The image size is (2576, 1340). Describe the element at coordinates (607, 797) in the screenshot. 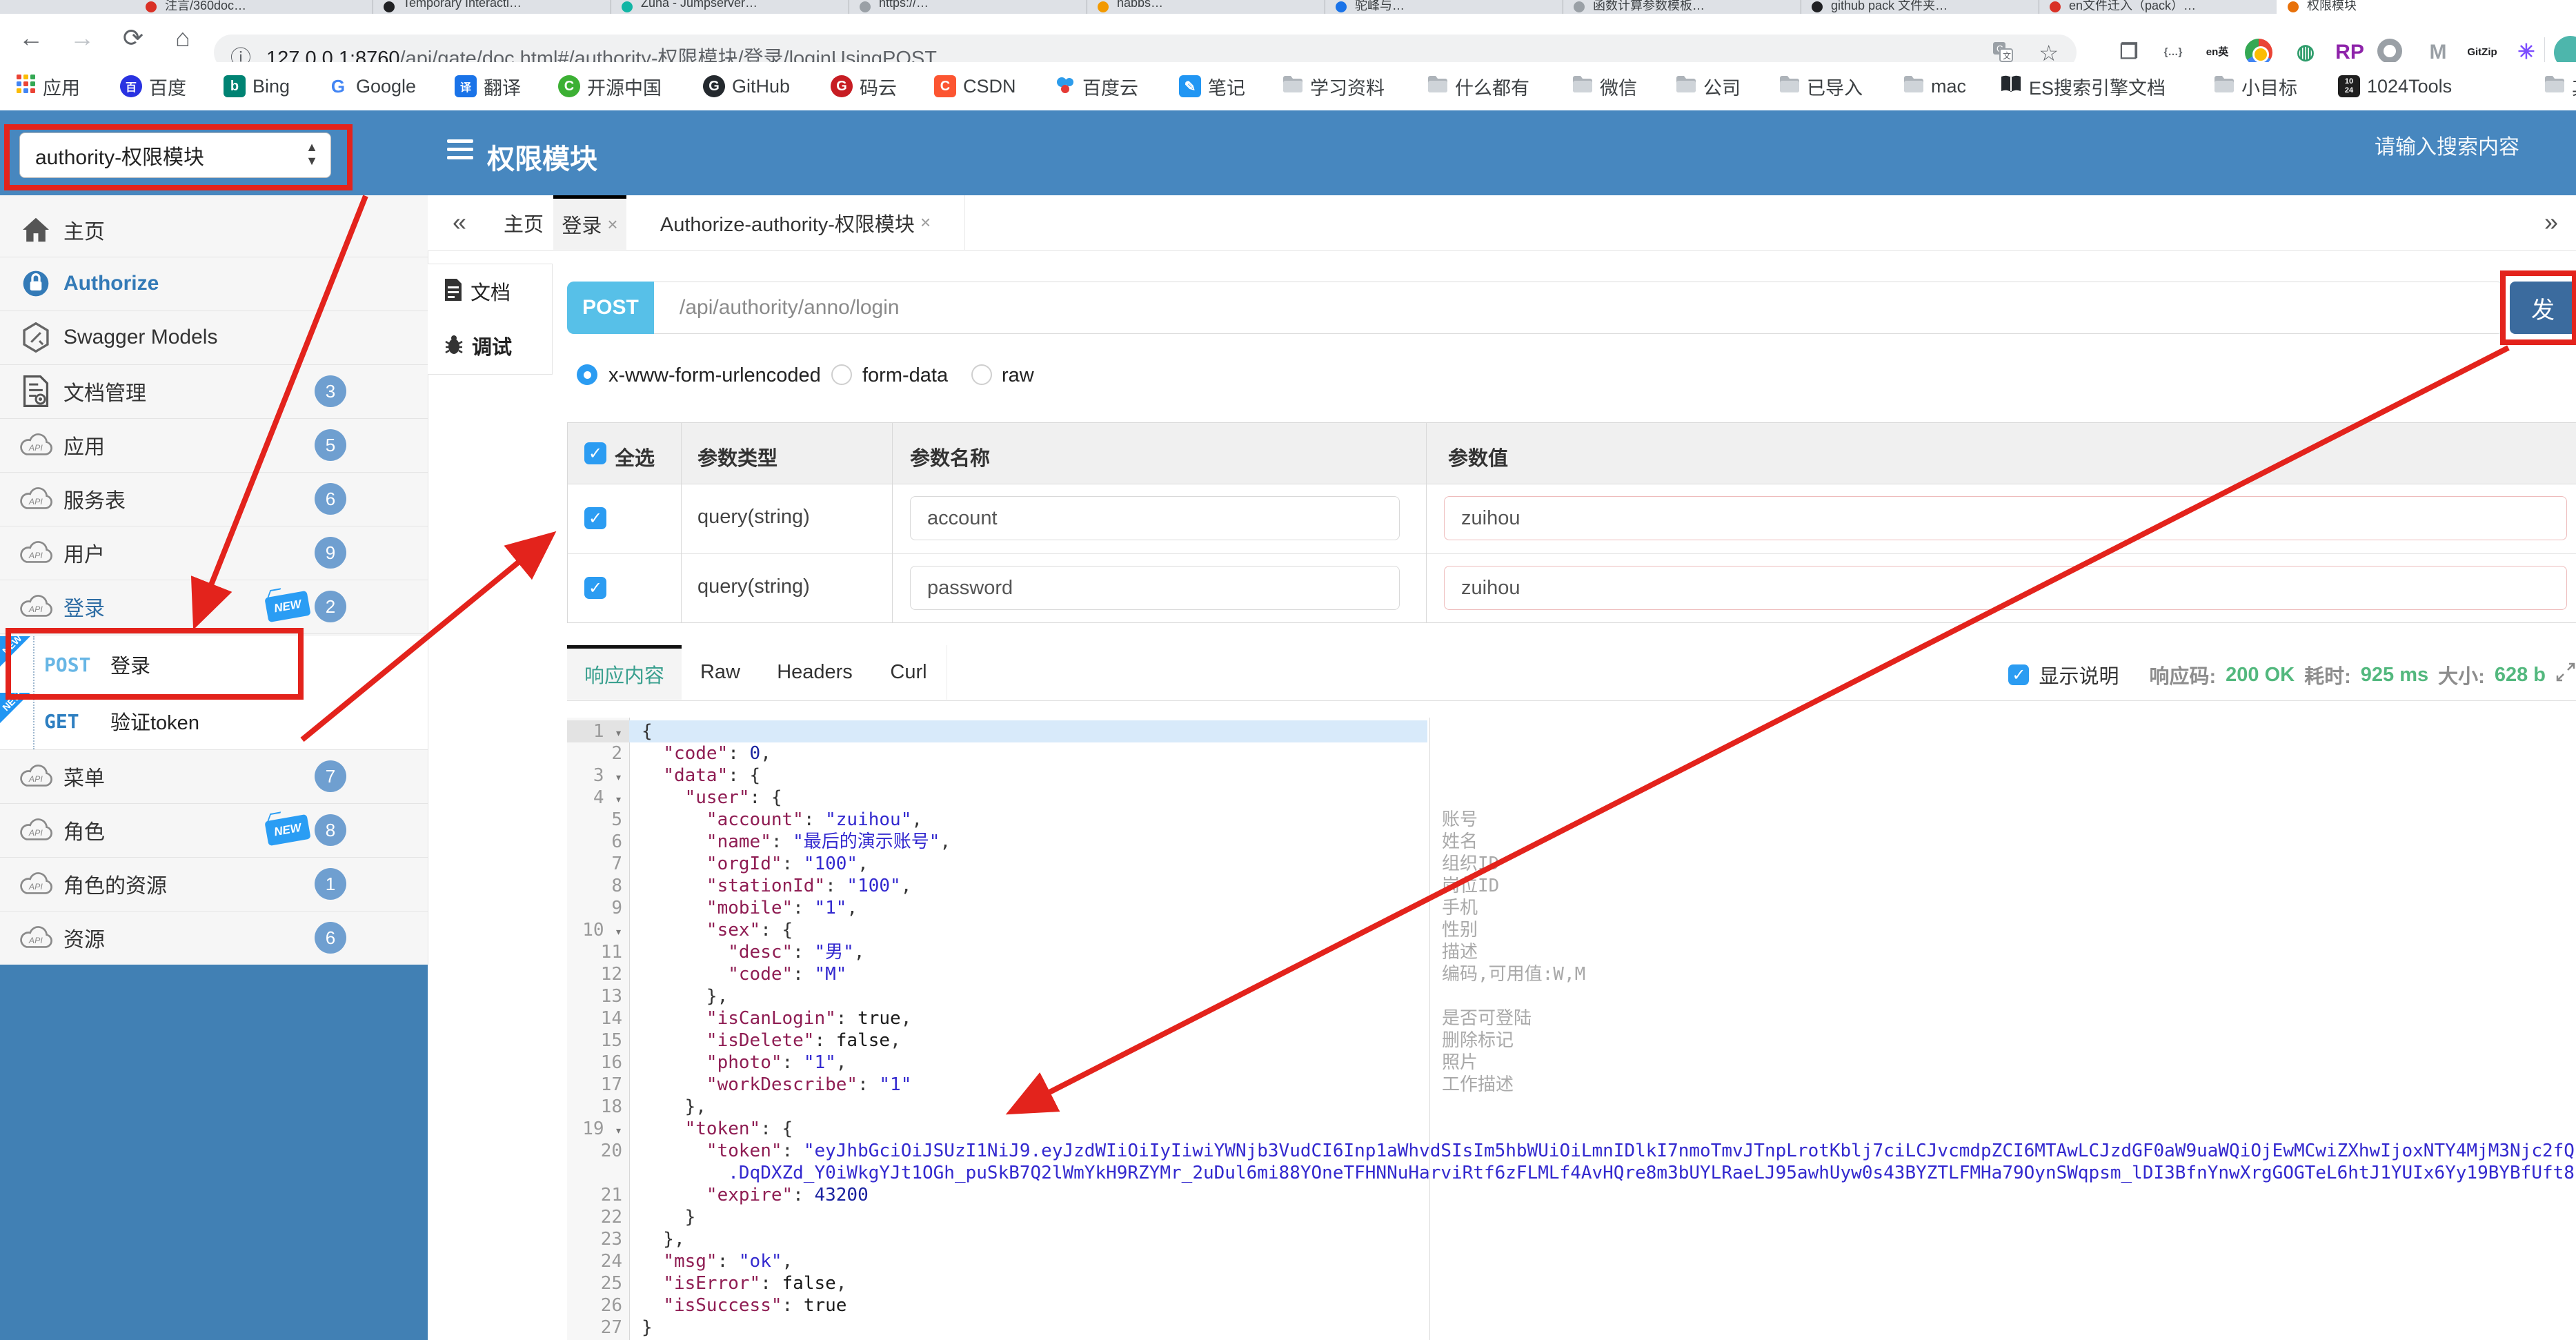

I see `line-number: 4 ▾` at that location.